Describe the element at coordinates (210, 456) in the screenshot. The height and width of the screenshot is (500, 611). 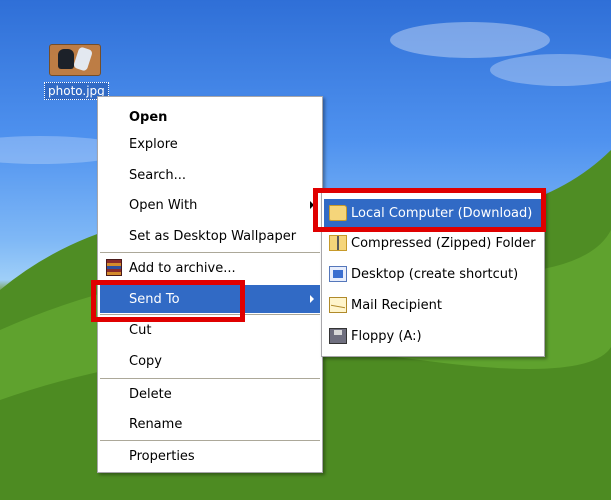
I see `menu-item-properties: Properties` at that location.